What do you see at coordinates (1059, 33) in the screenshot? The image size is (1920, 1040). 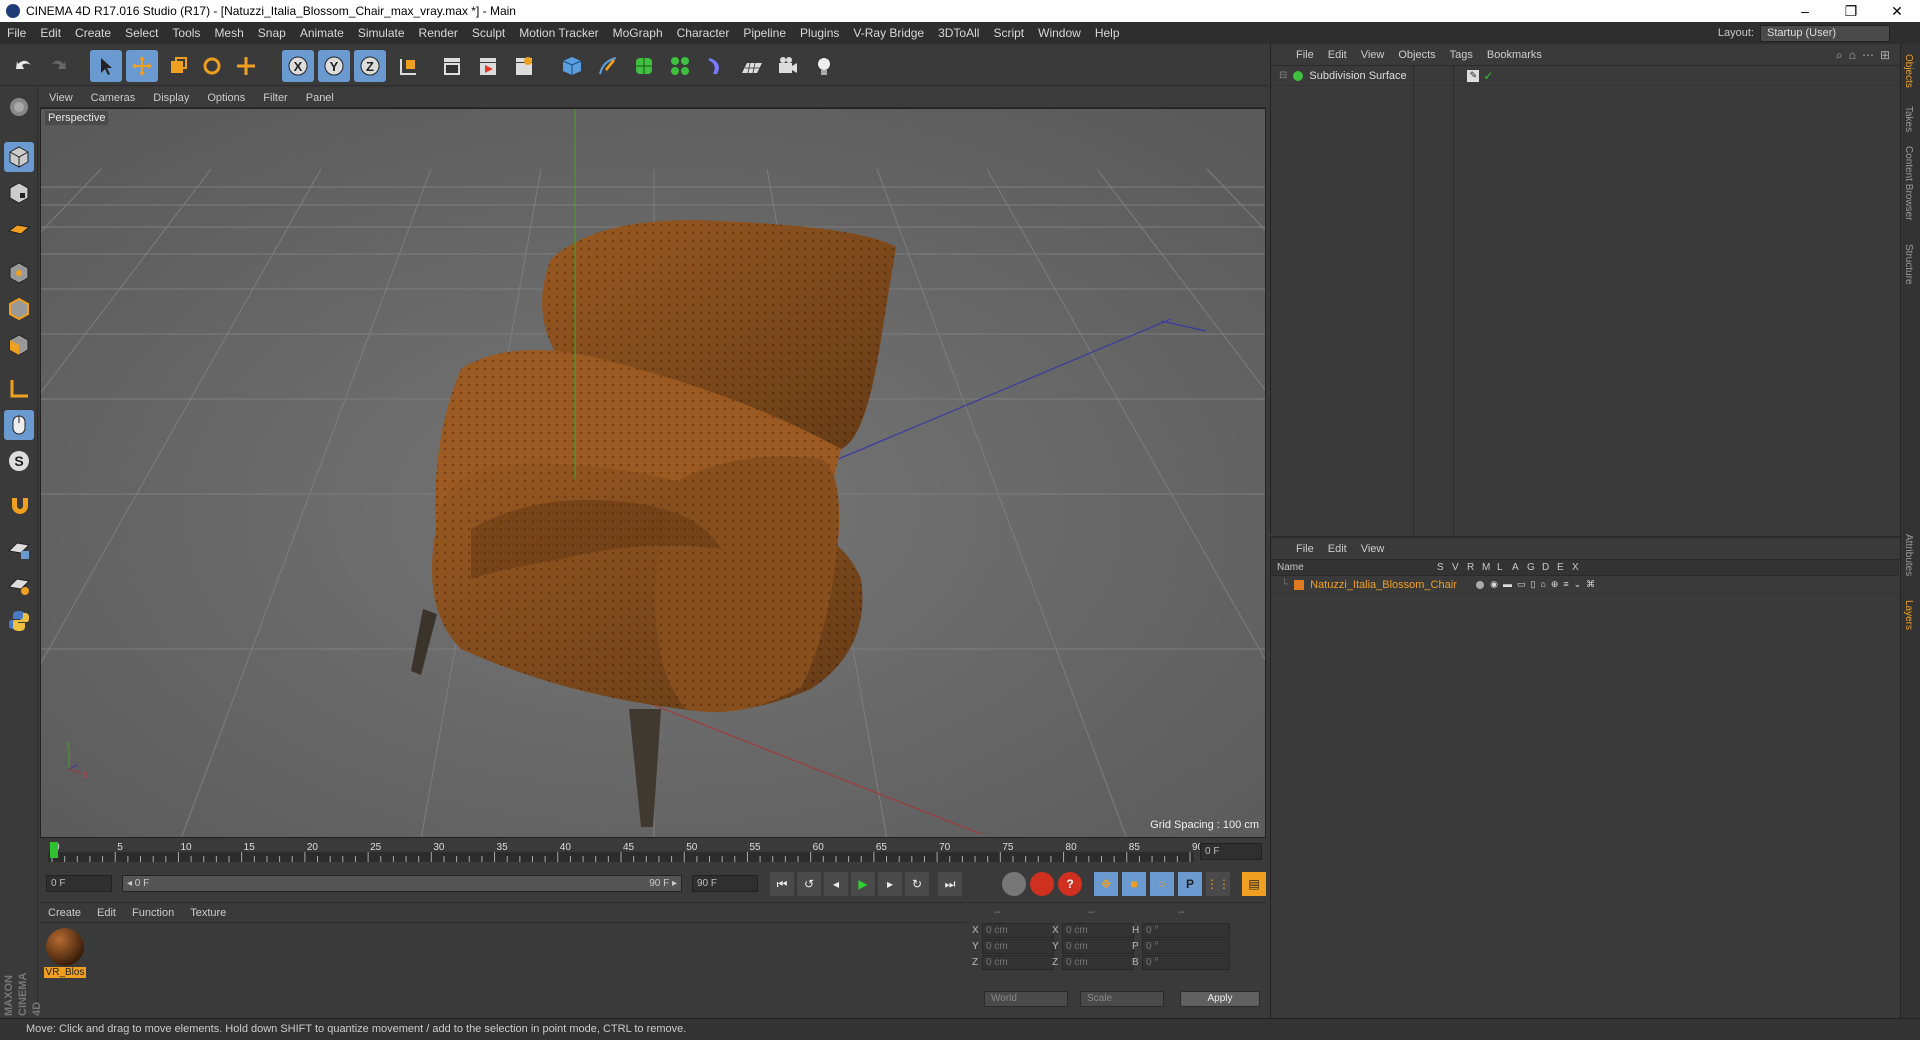 I see `menu-item-19: Window` at bounding box center [1059, 33].